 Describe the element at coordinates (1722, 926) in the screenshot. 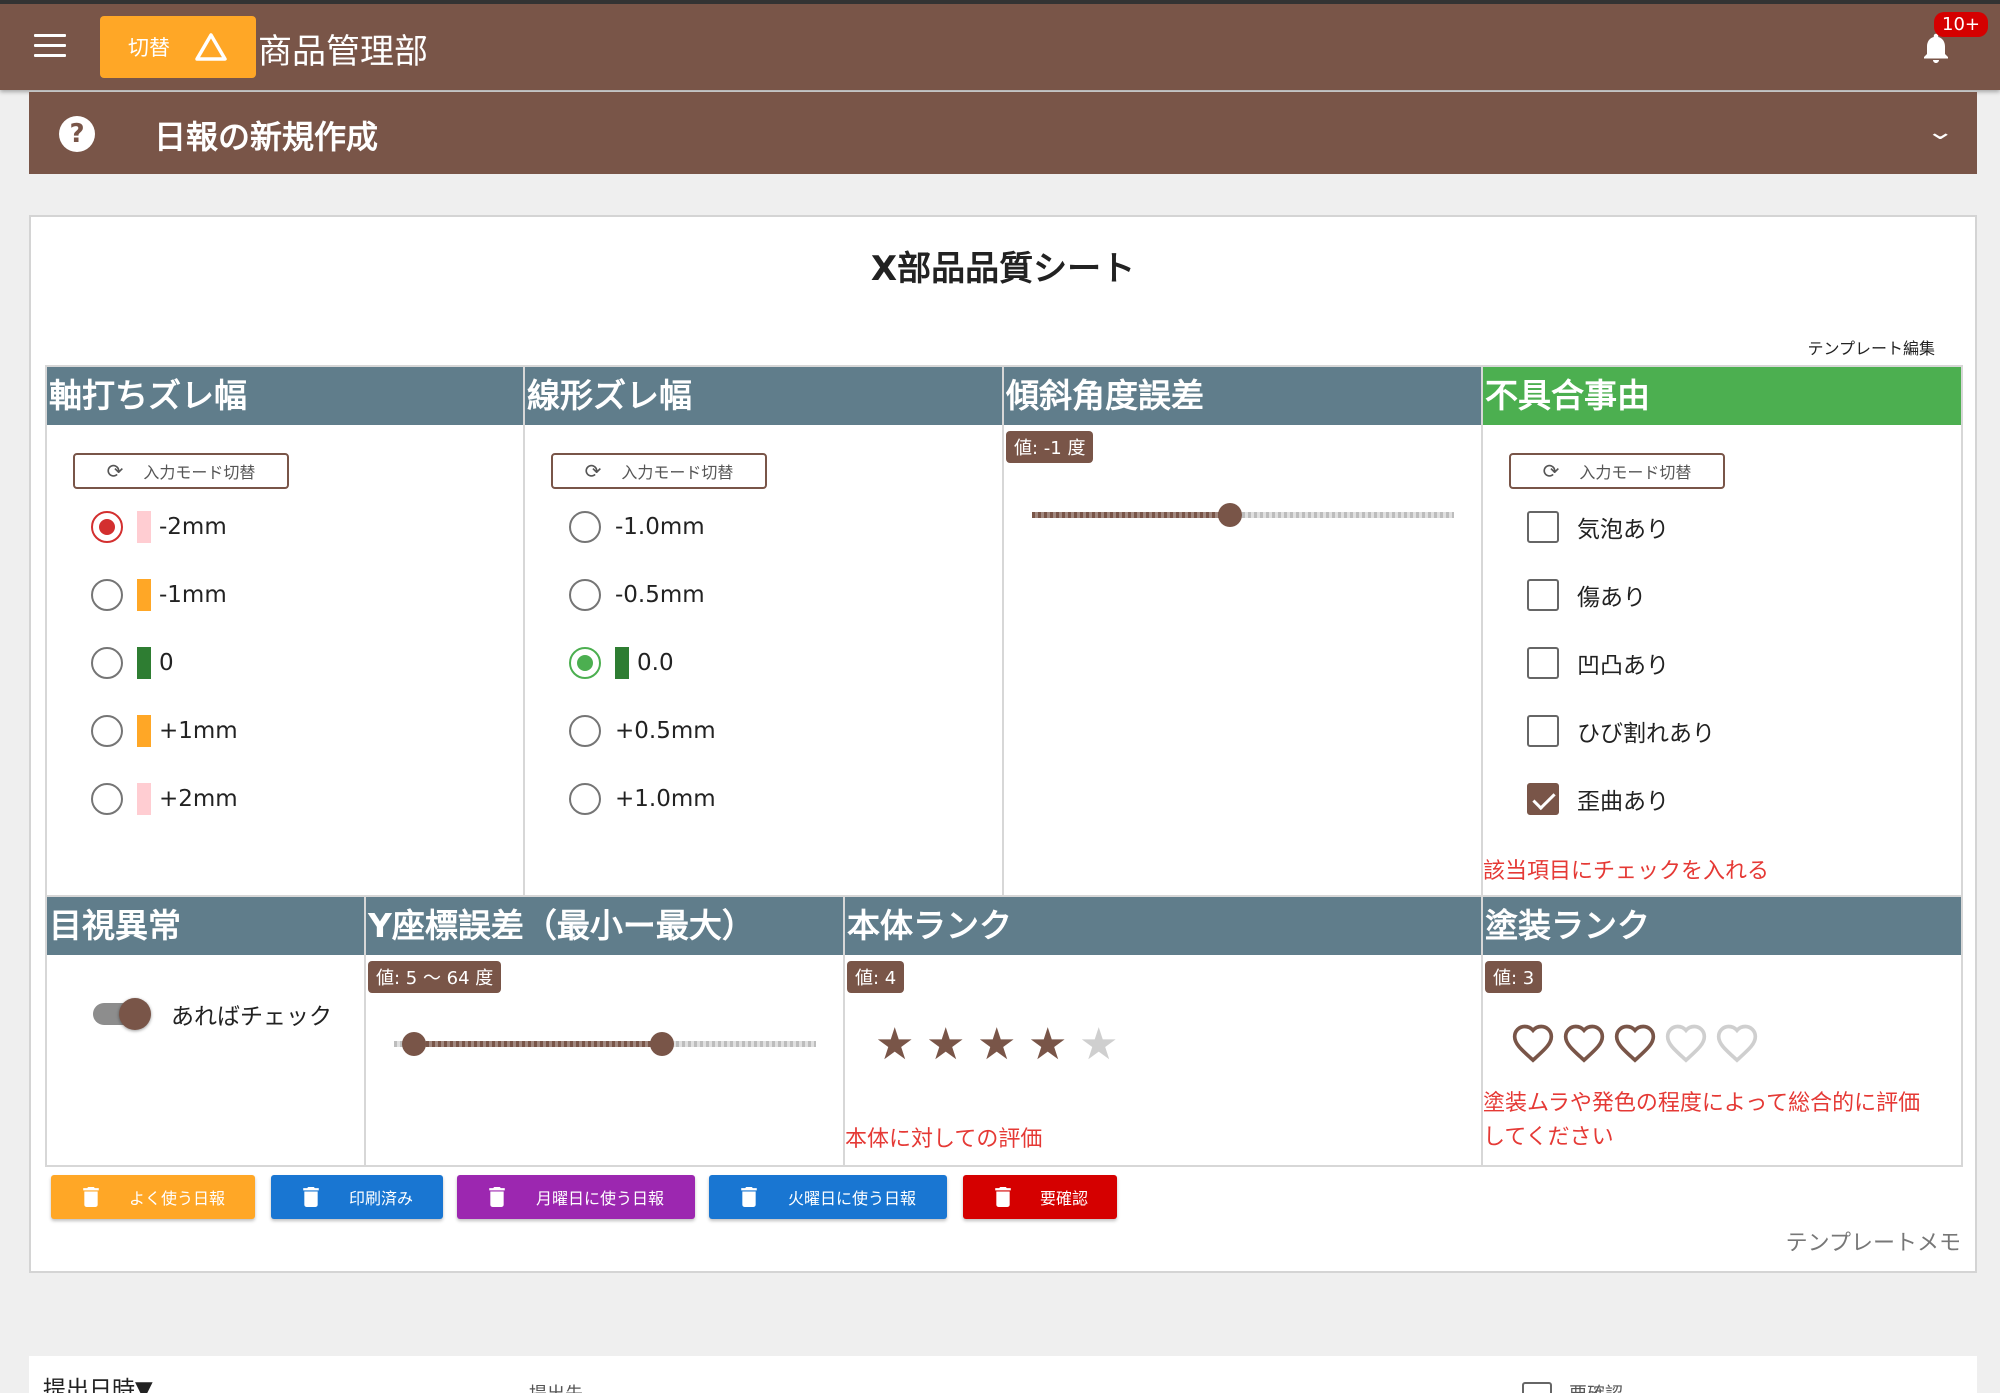

I see `field-title: 塗装ランク` at that location.